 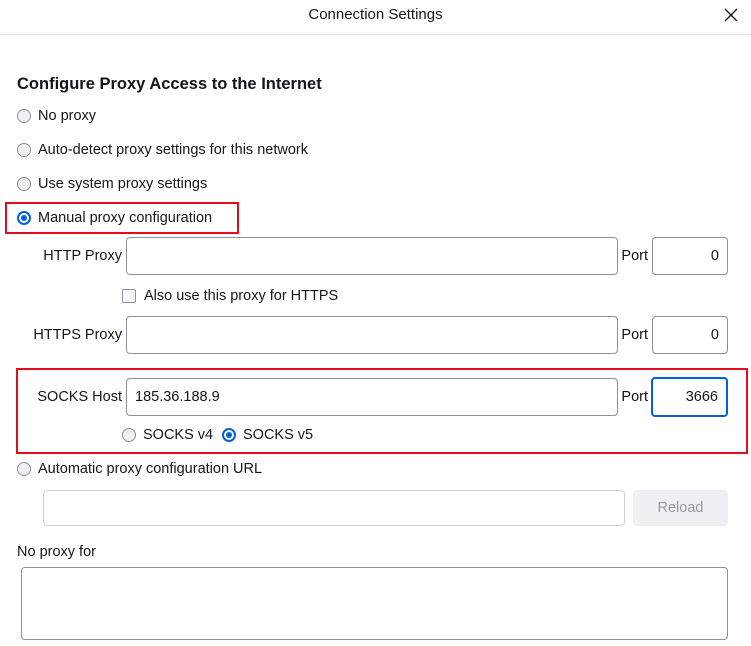 I want to click on auto-config-url-option: Automatic proxy configuration URL, so click(x=139, y=469).